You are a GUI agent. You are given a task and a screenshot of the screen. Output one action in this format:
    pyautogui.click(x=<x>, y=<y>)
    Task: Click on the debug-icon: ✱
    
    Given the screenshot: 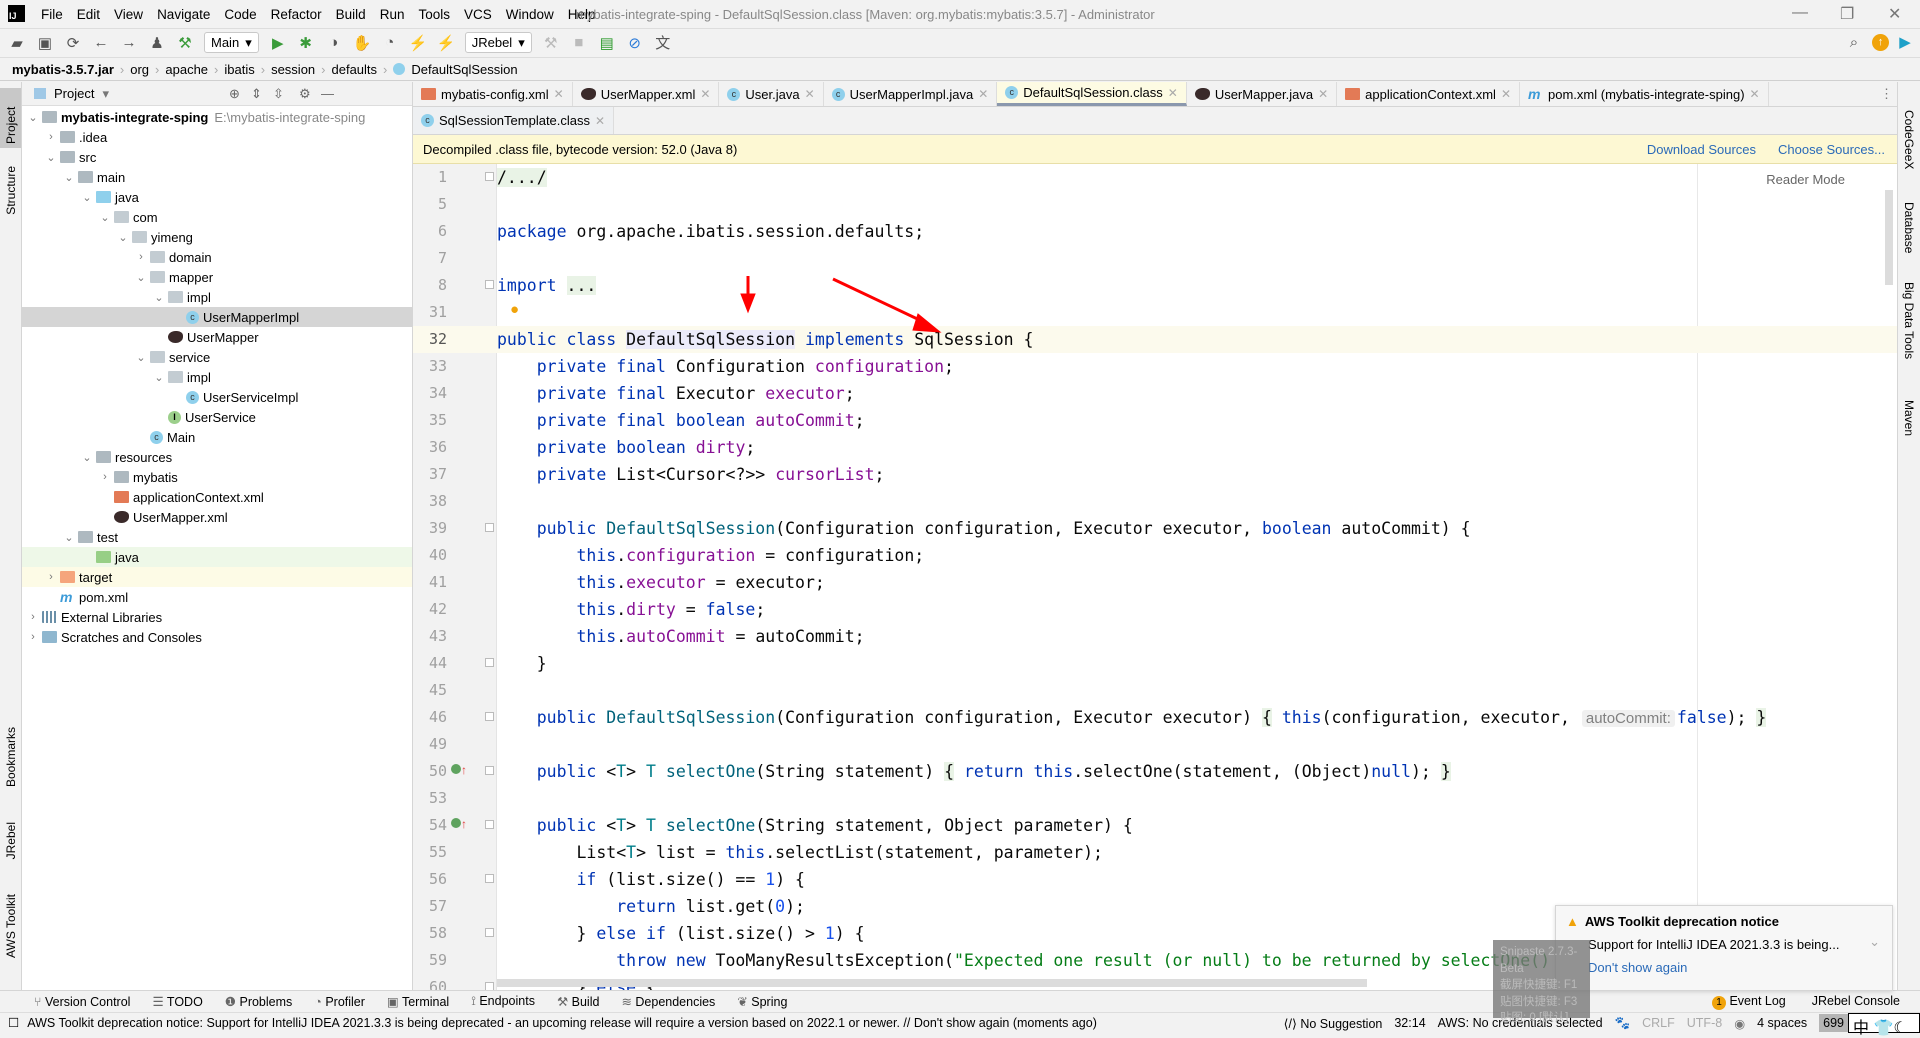 What is the action you would take?
    pyautogui.click(x=306, y=43)
    